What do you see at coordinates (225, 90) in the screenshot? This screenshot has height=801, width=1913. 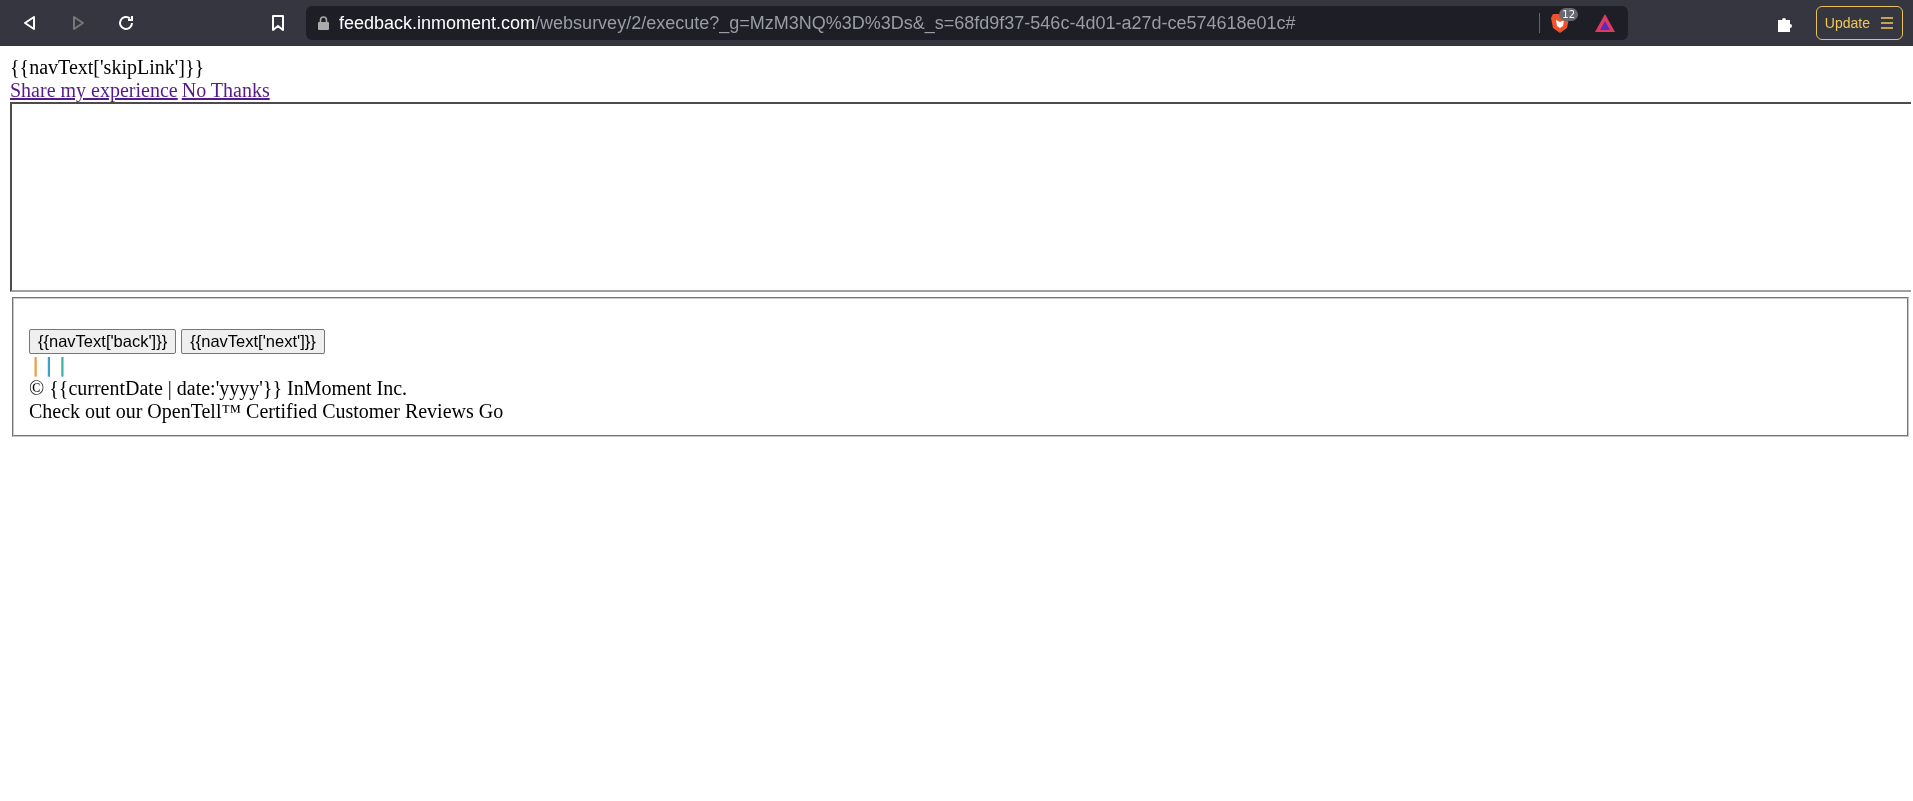 I see `survey-link: No Thanks` at bounding box center [225, 90].